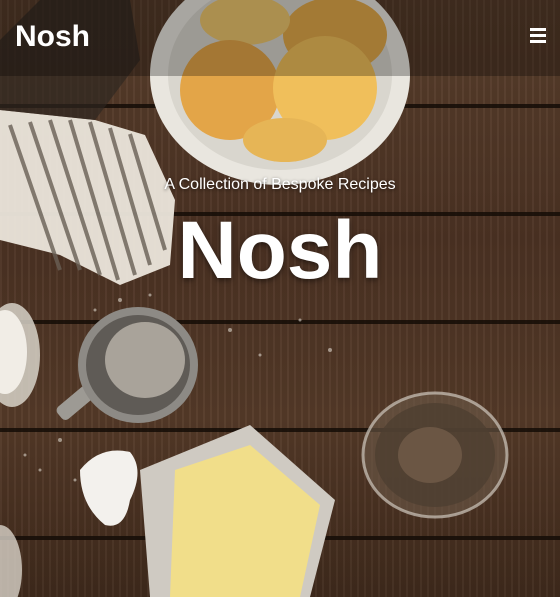 The height and width of the screenshot is (597, 560). I want to click on bowl-bottom-left, so click(11, 561).